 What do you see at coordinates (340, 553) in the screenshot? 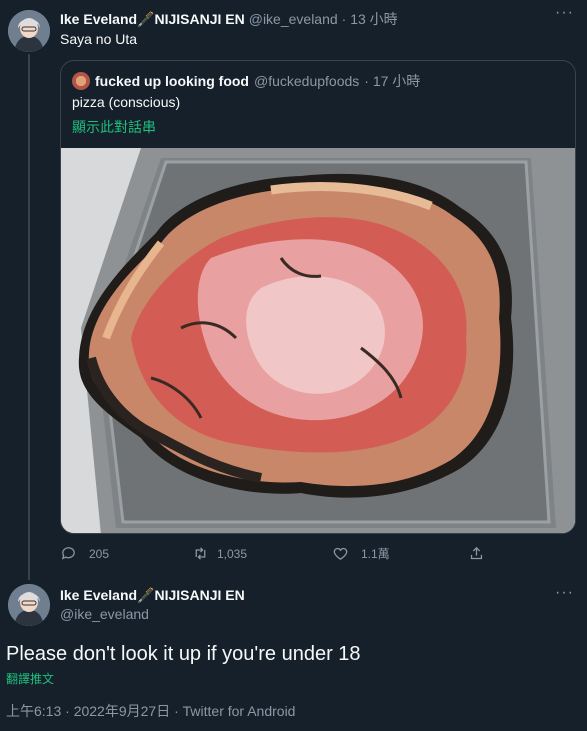
I see `like-icon` at bounding box center [340, 553].